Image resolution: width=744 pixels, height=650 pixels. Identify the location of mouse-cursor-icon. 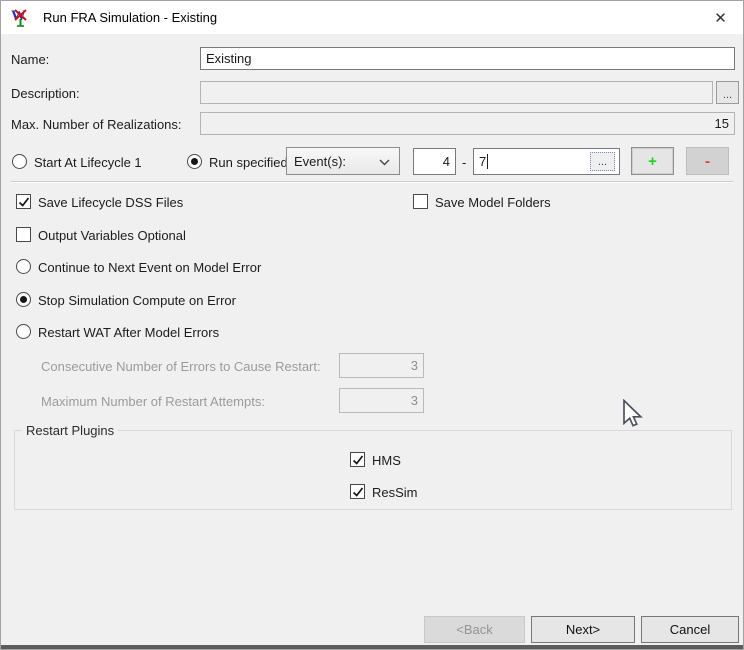
(633, 413).